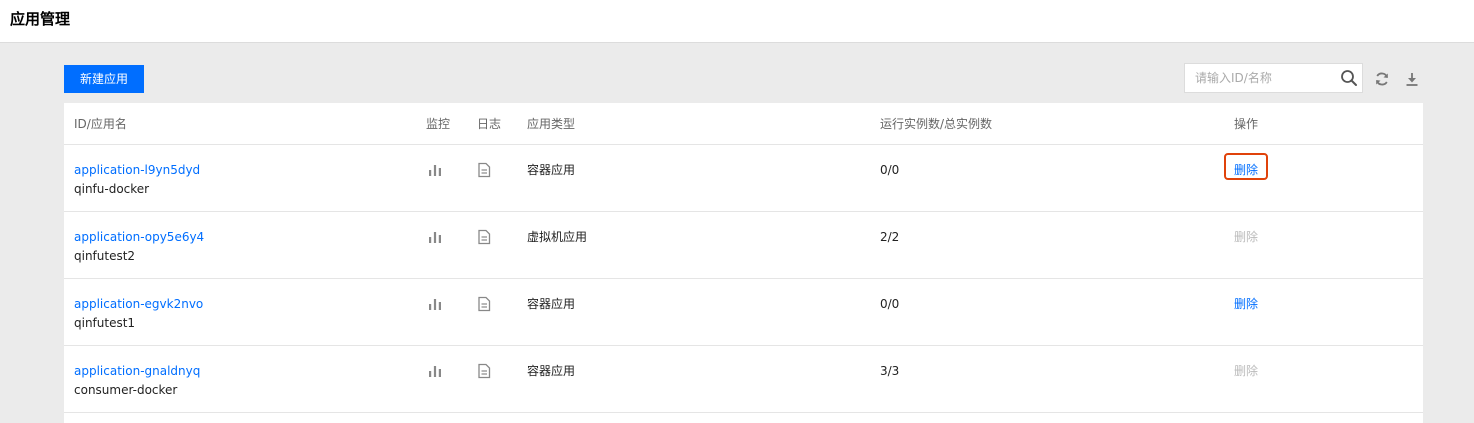 The height and width of the screenshot is (423, 1474). I want to click on search-box, so click(1273, 78).